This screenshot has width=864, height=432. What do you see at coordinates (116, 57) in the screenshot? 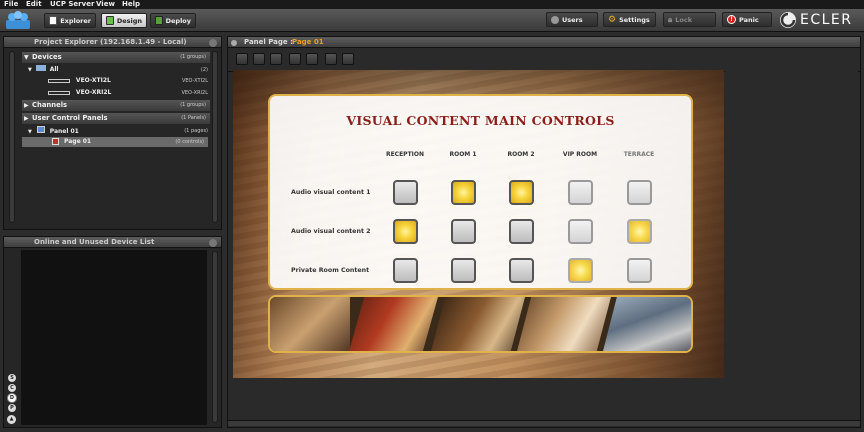
I see `tree-devices: ▼ Devices (1 groups)` at bounding box center [116, 57].